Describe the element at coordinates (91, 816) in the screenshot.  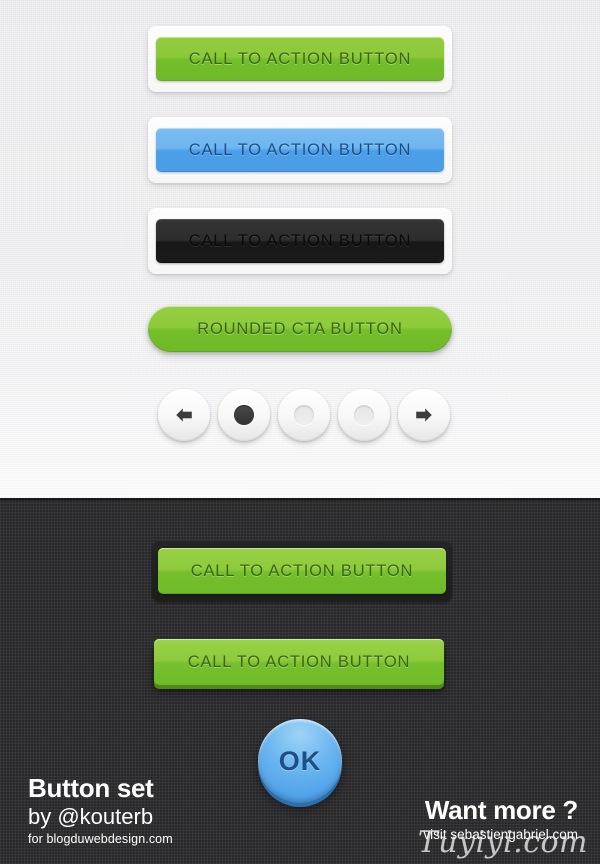
I see `footer-author: by @kouterb` at that location.